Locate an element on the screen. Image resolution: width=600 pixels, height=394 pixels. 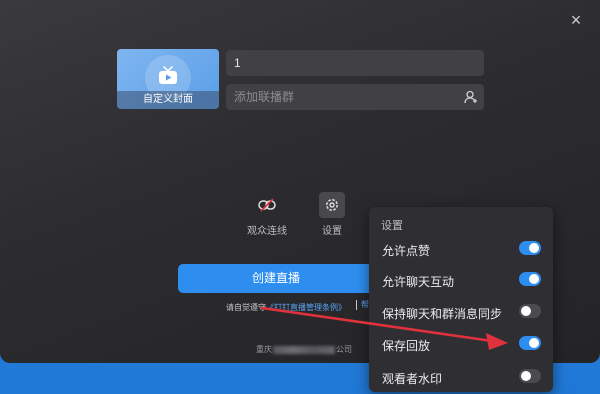
watermark-toggle is located at coordinates (530, 376).